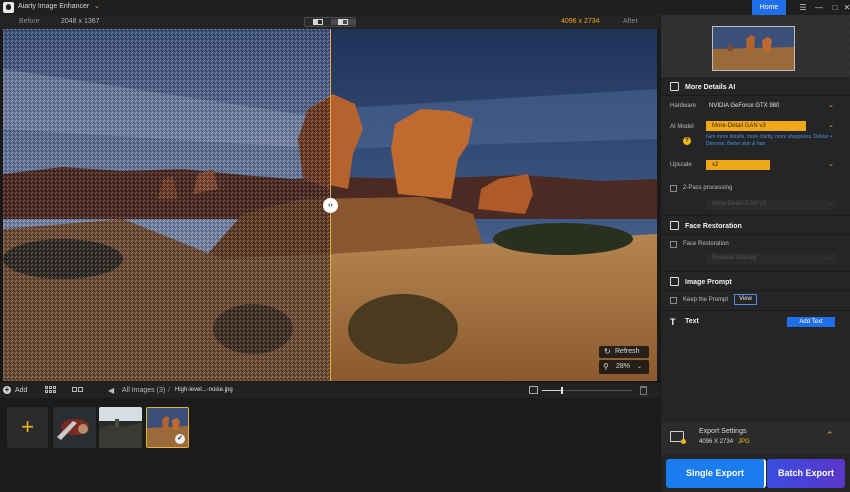 The height and width of the screenshot is (492, 850). What do you see at coordinates (674, 86) in the screenshot?
I see `enhance-icon` at bounding box center [674, 86].